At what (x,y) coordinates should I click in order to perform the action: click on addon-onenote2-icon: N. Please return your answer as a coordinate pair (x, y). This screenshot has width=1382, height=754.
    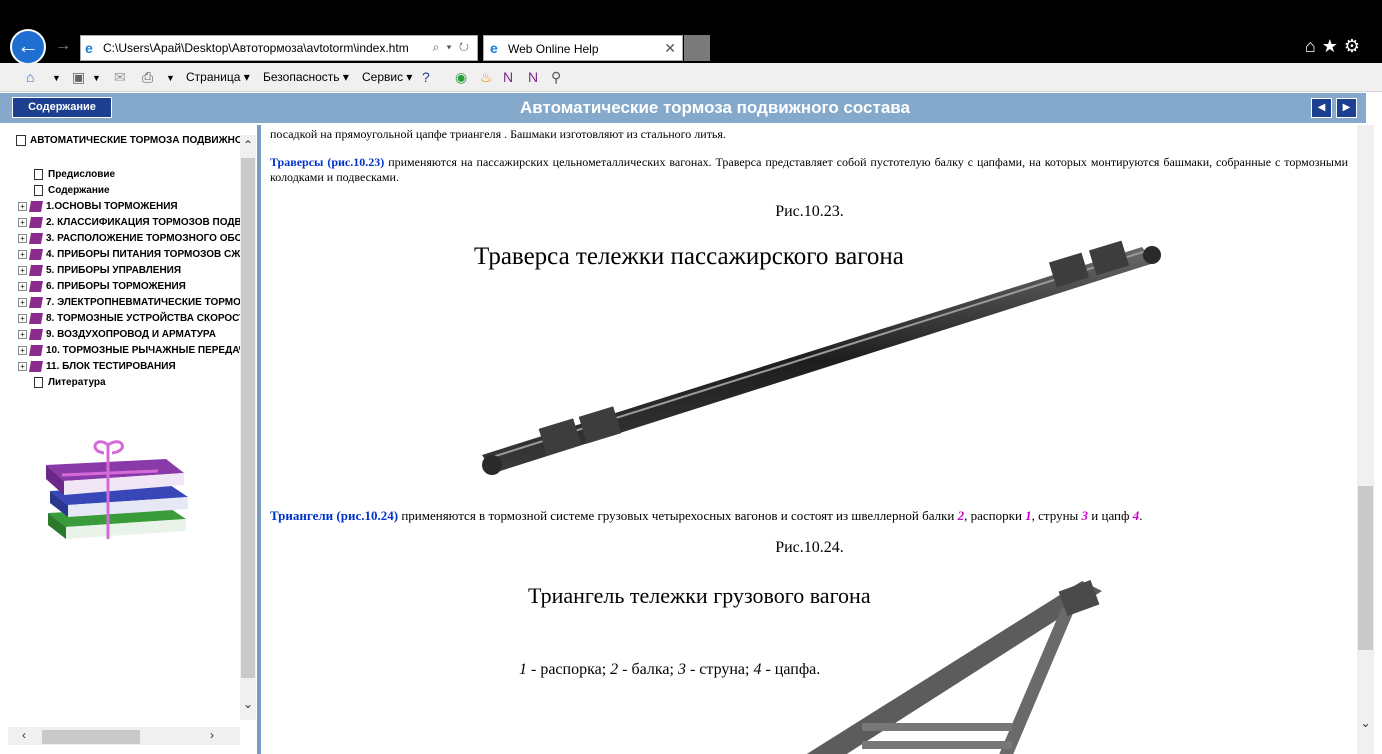
    Looking at the image, I should click on (533, 77).